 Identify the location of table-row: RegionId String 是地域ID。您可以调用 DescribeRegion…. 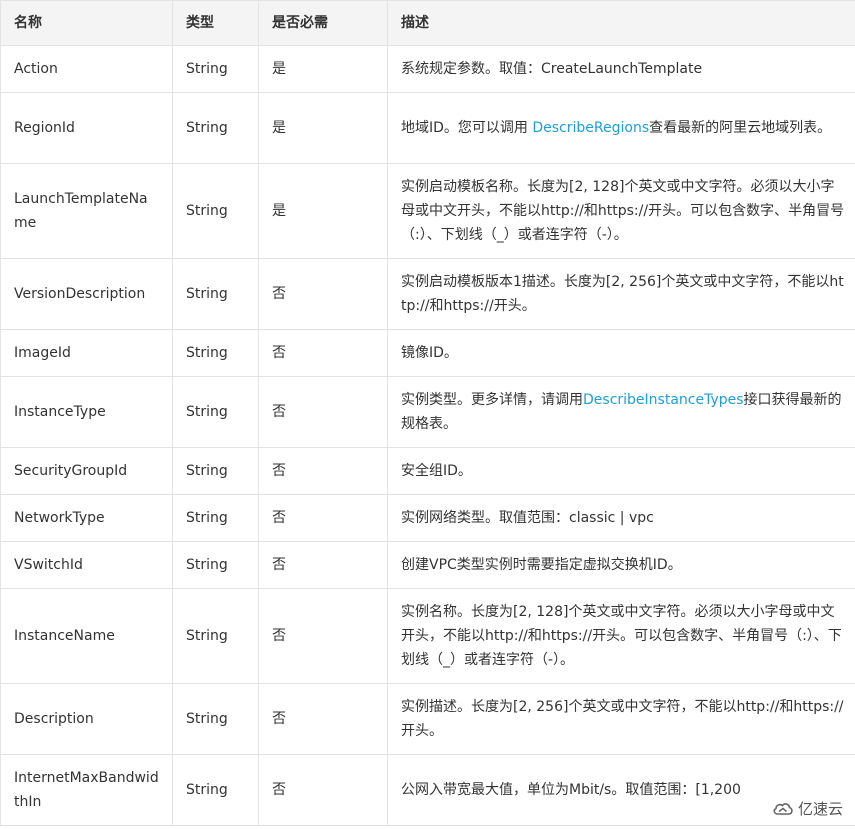
(427, 128).